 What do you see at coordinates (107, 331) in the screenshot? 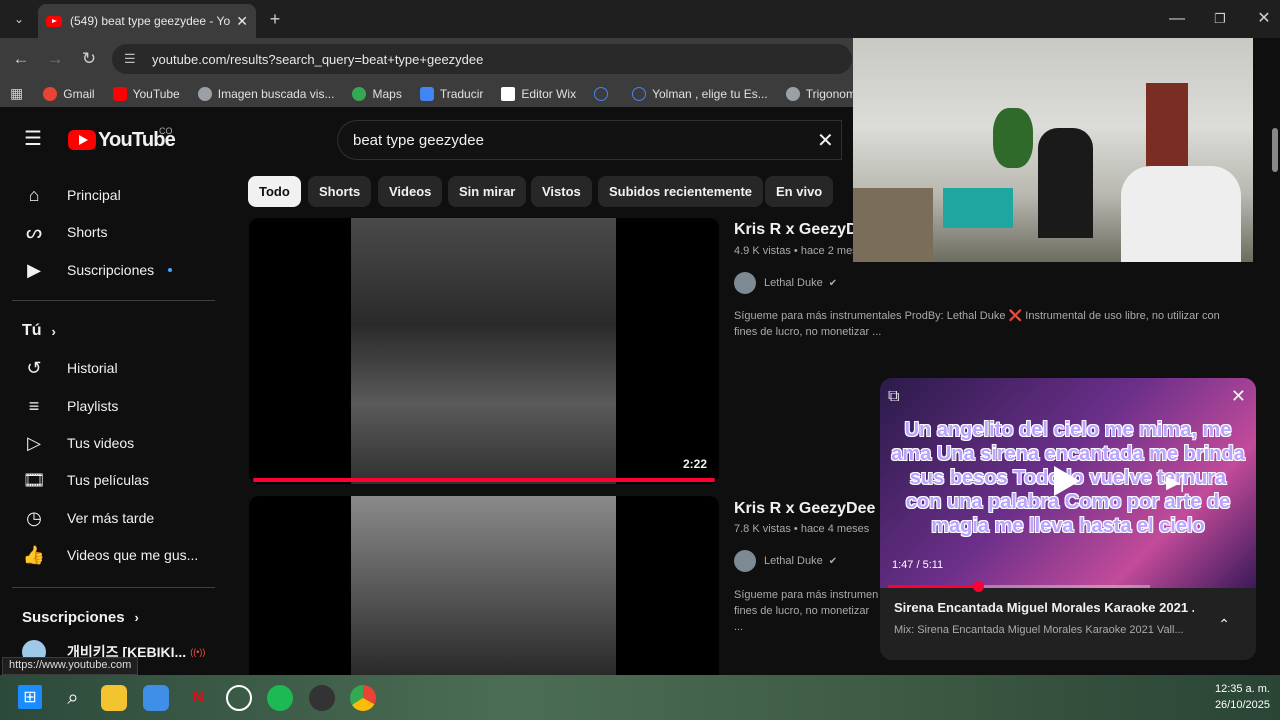
I see `sidebar-you-header: Tú ›` at bounding box center [107, 331].